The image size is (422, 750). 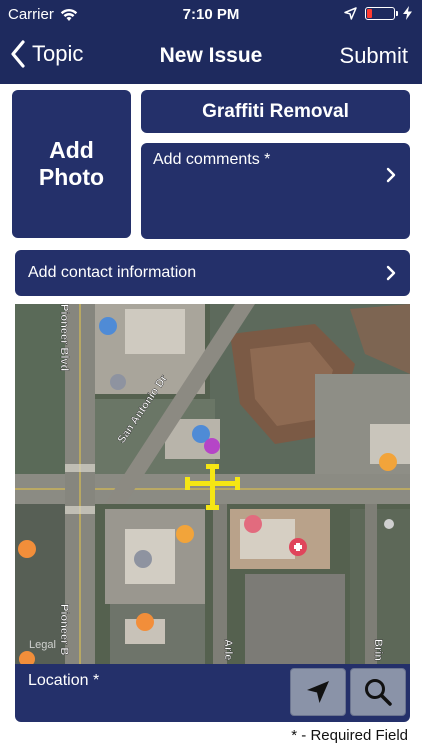 I want to click on add-photo-label: Add Photo, so click(x=71, y=163).